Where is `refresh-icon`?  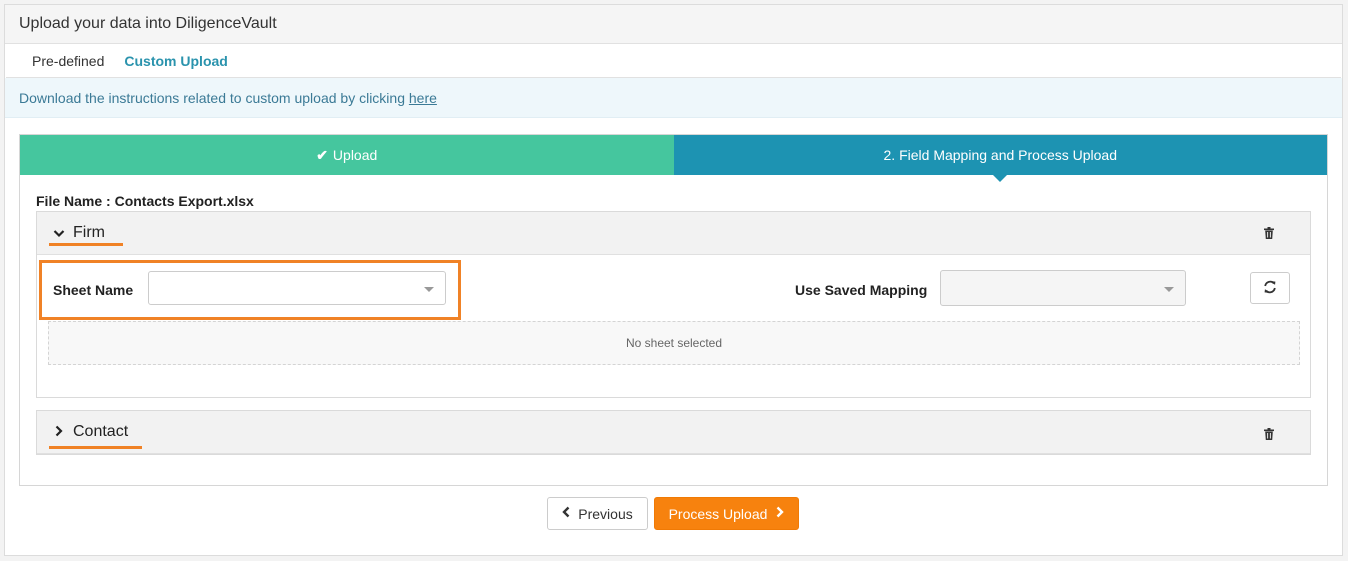
refresh-icon is located at coordinates (1270, 288).